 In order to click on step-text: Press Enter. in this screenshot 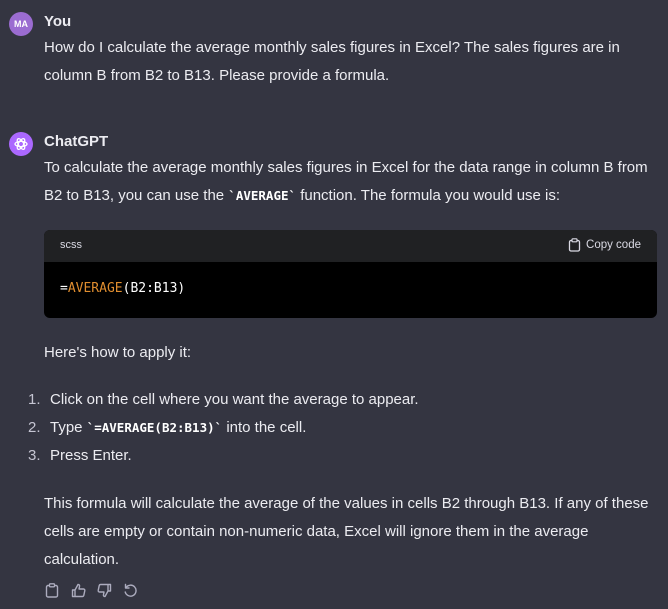, I will do `click(91, 455)`.